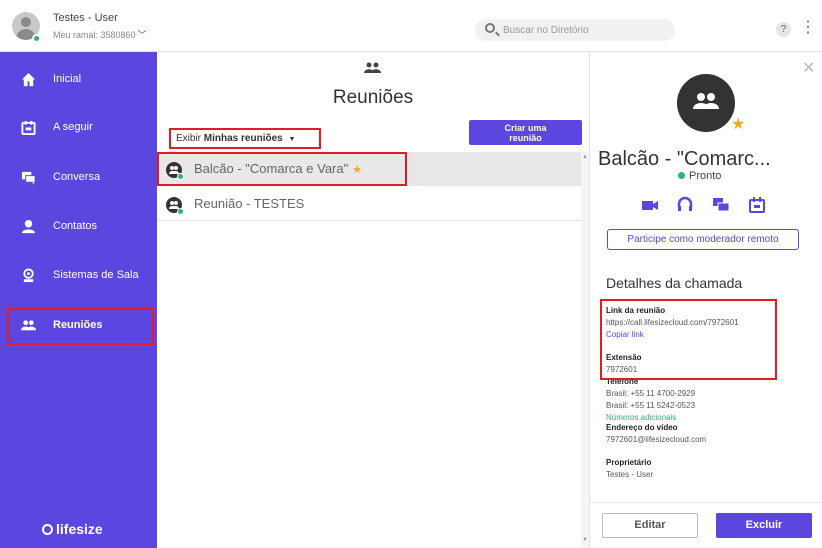 This screenshot has height=548, width=822. What do you see at coordinates (411, 26) in the screenshot?
I see `top-bar: Testes - User Meu ramal: 3580860﹀ ? ⋮` at bounding box center [411, 26].